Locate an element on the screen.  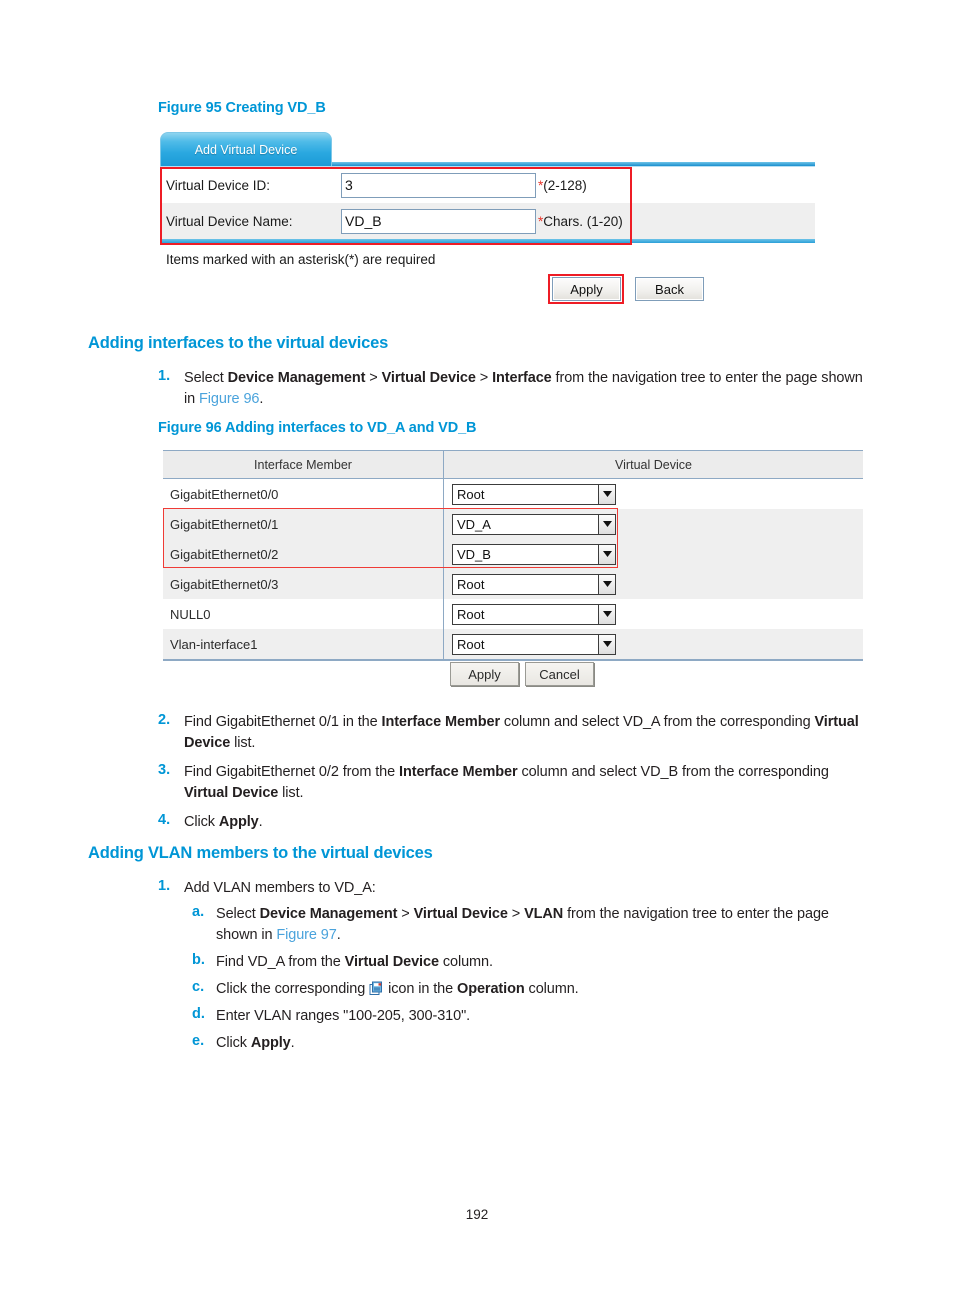
step-text: Click Apply. is located at coordinates (526, 822).